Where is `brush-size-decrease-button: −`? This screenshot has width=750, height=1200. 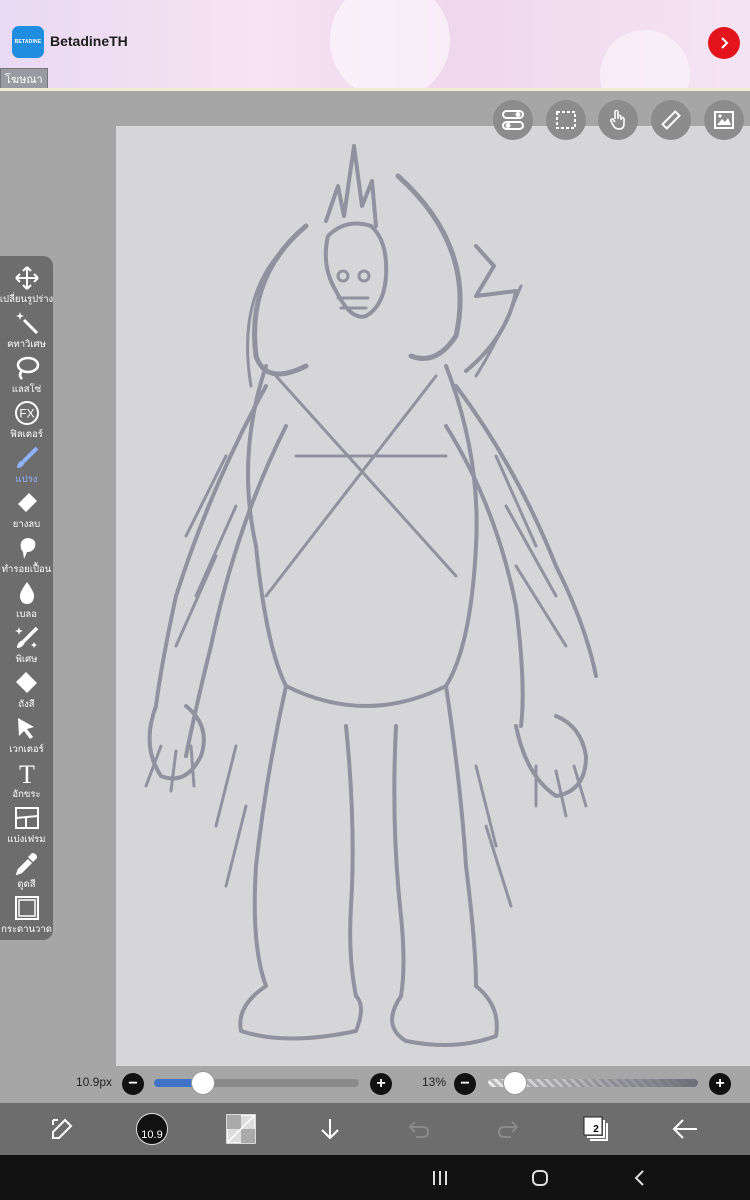 brush-size-decrease-button: − is located at coordinates (133, 1084).